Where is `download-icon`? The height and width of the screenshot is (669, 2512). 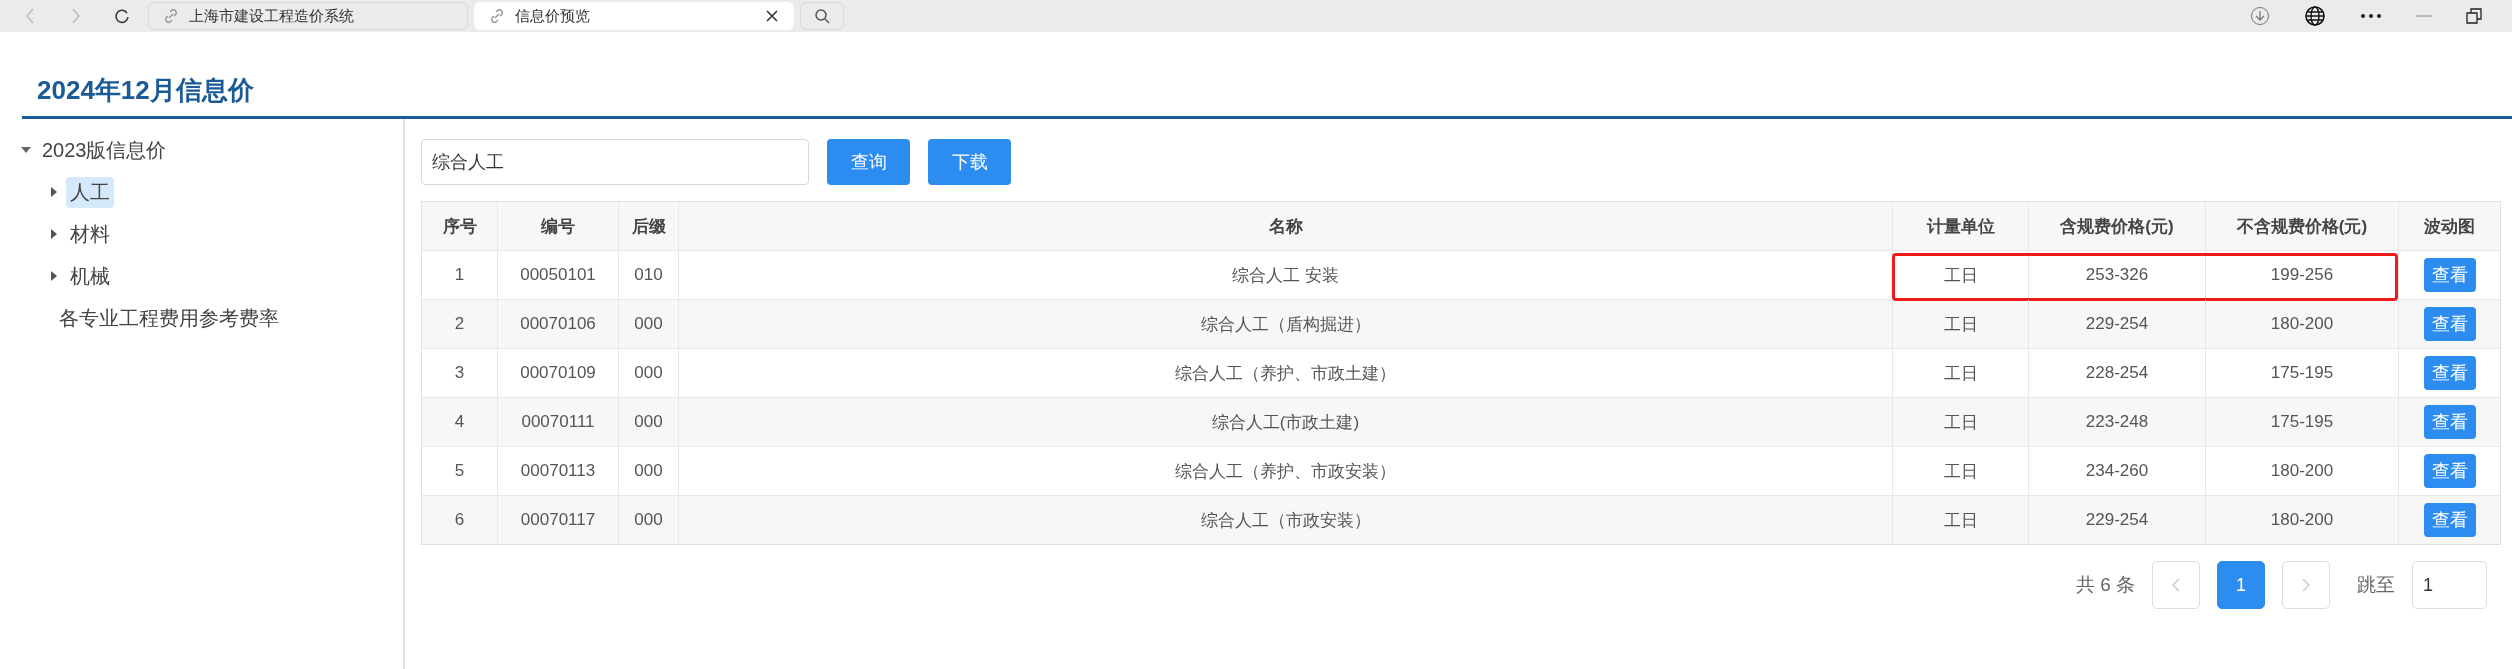
download-icon is located at coordinates (2260, 16).